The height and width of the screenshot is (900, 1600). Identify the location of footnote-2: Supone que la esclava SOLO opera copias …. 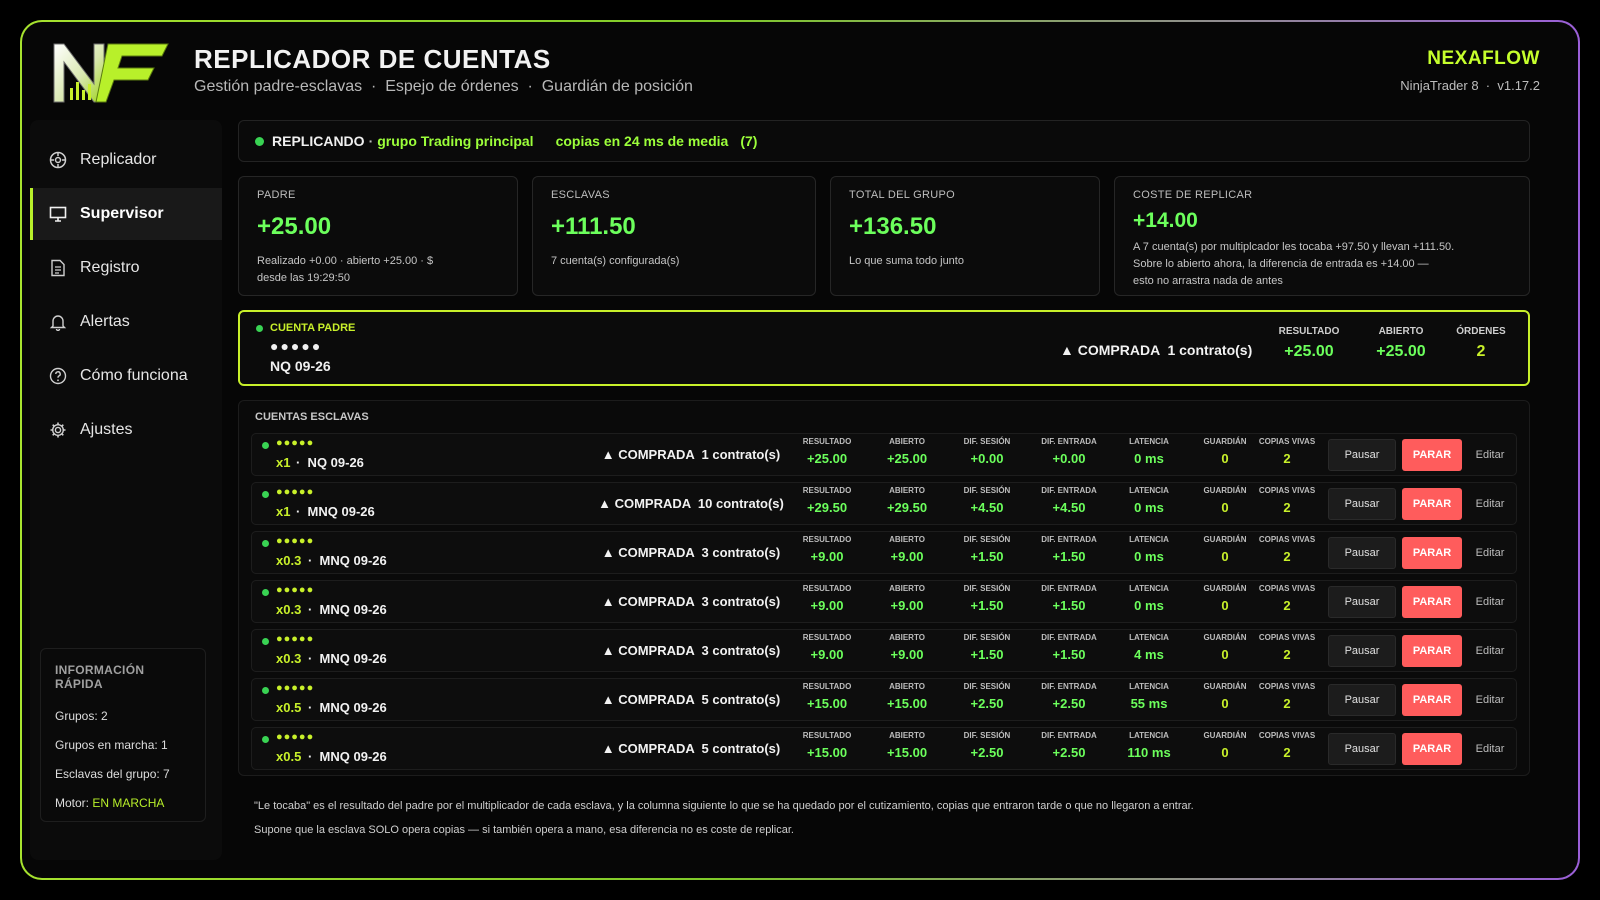
(524, 830).